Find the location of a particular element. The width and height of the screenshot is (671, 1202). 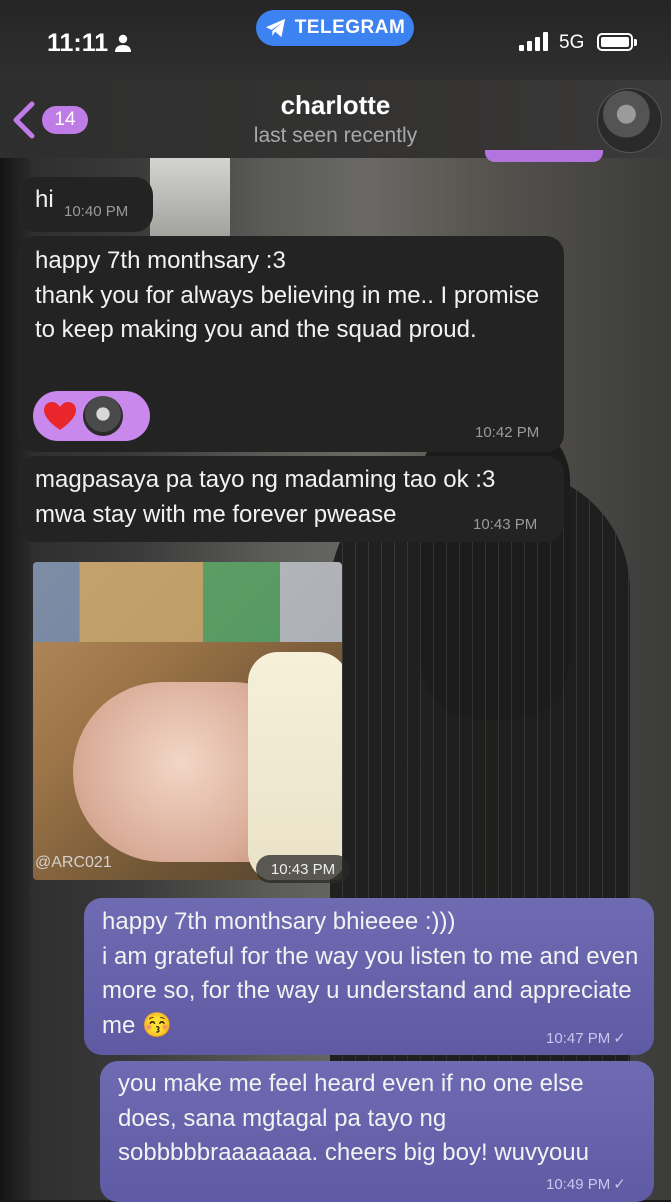

network-type: 5G is located at coordinates (572, 42).